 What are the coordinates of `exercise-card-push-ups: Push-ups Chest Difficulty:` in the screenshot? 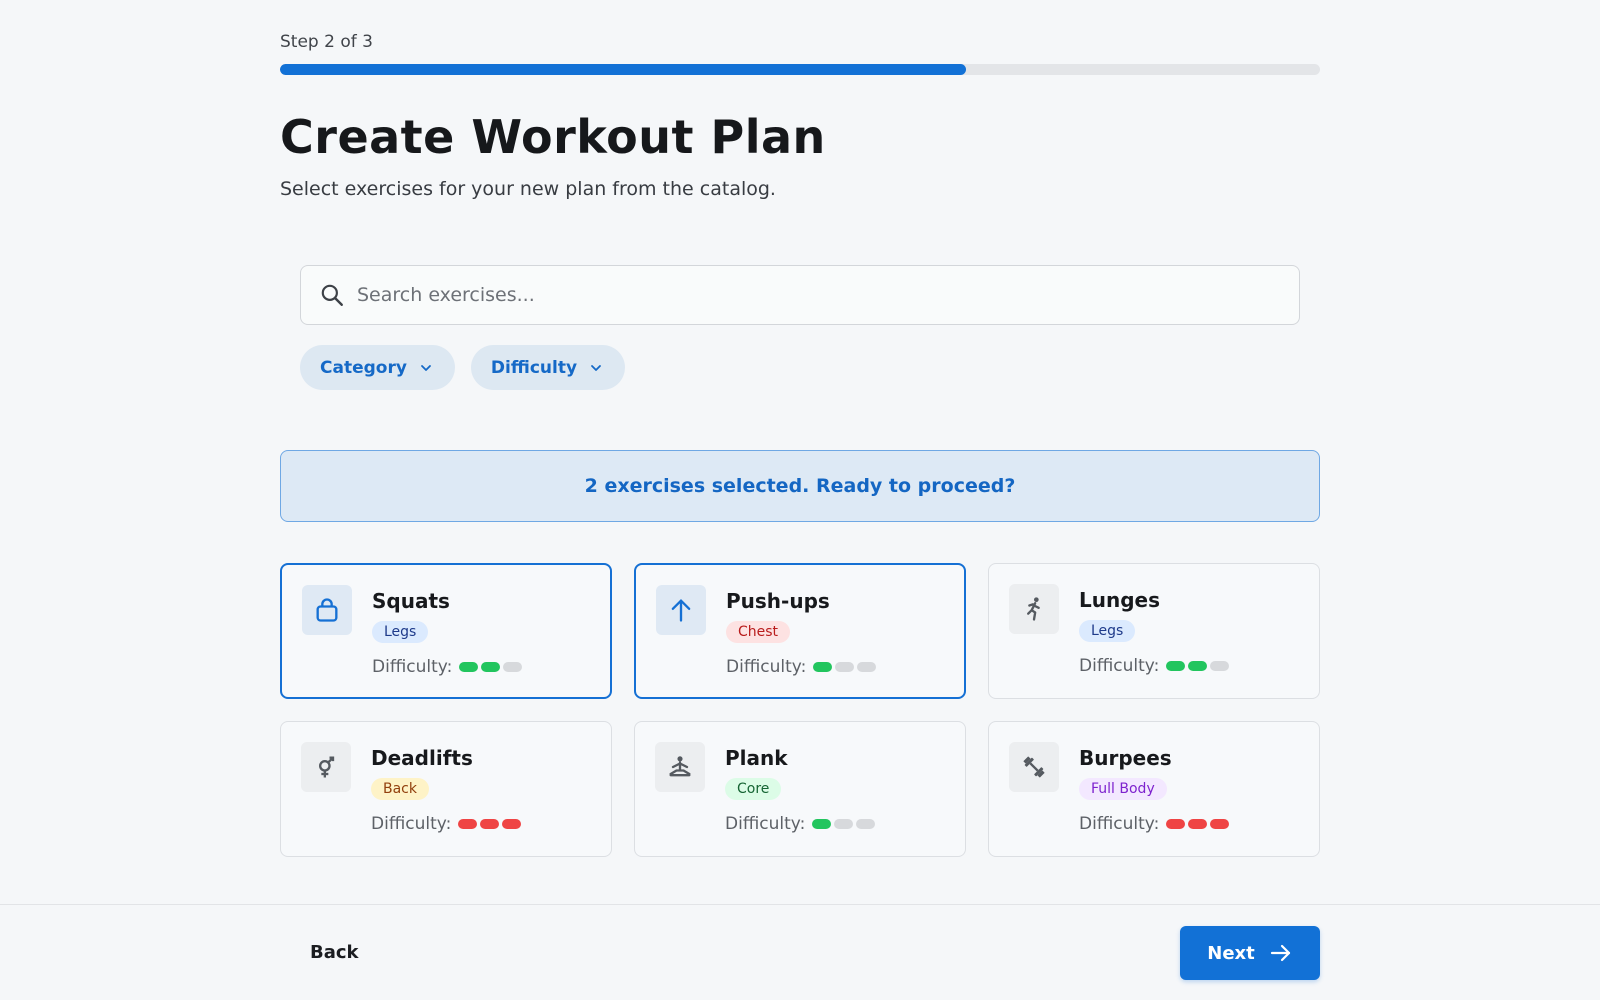 It's located at (800, 631).